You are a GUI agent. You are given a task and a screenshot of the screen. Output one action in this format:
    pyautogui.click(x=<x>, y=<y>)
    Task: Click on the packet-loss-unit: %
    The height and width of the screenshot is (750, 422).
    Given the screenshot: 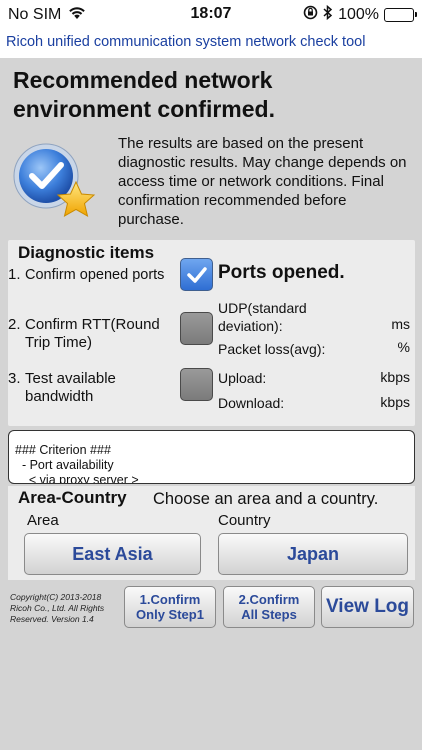 What is the action you would take?
    pyautogui.click(x=403, y=347)
    